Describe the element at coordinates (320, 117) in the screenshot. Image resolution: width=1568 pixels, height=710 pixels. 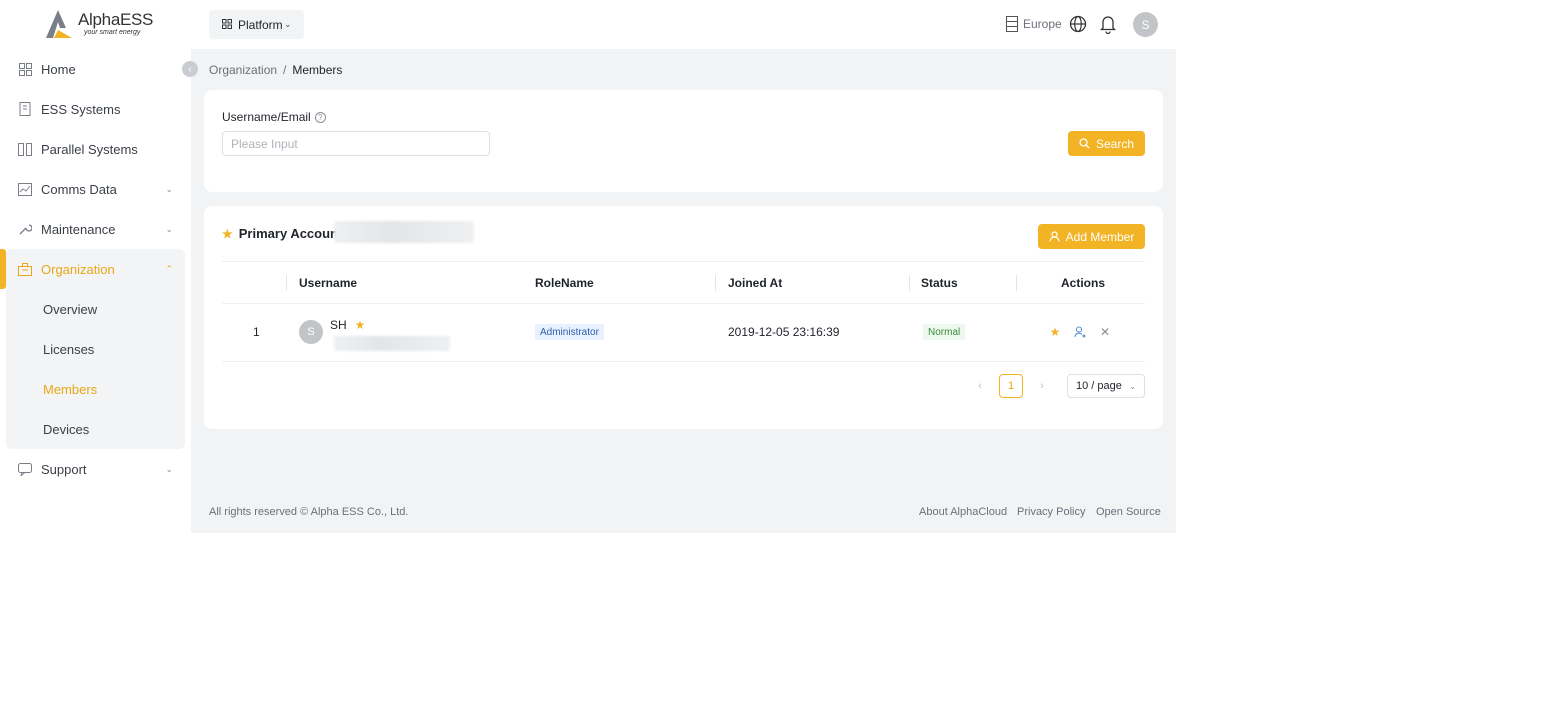
I see `help-icon: ?` at that location.